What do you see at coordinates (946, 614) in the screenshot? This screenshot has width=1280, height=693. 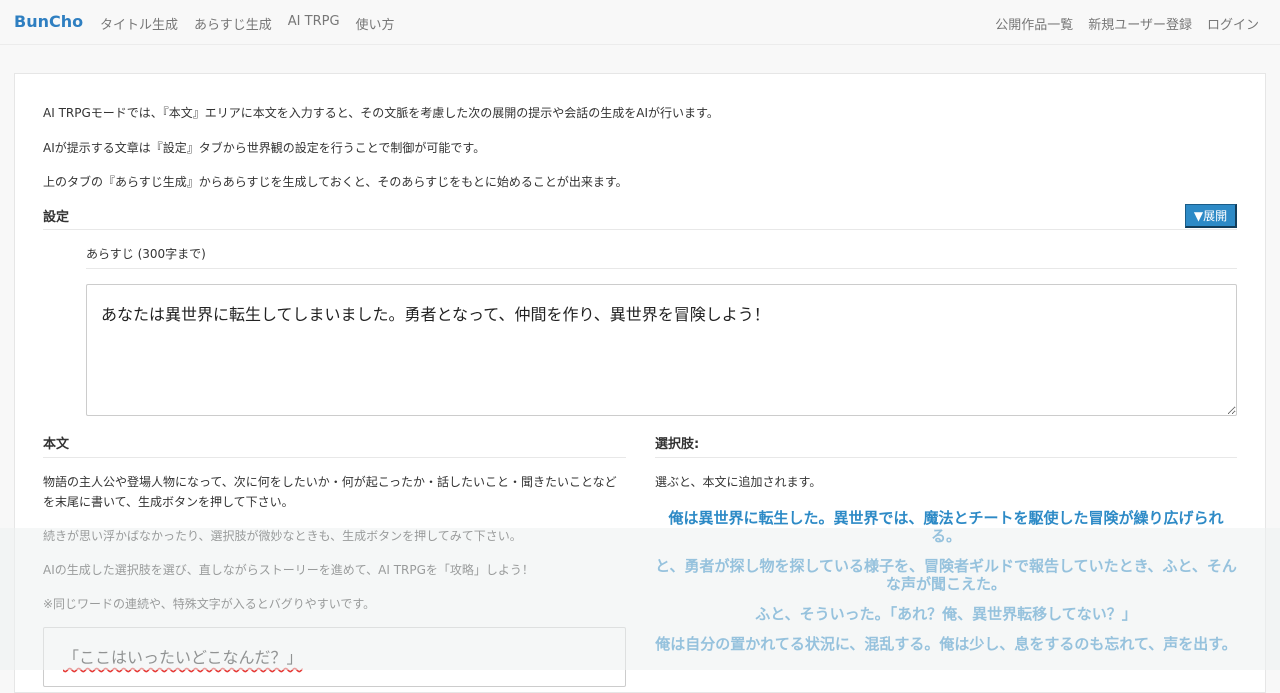 I see `choice-option-3: ふと、そういった。「あれ？俺、異世界転移してない？」` at bounding box center [946, 614].